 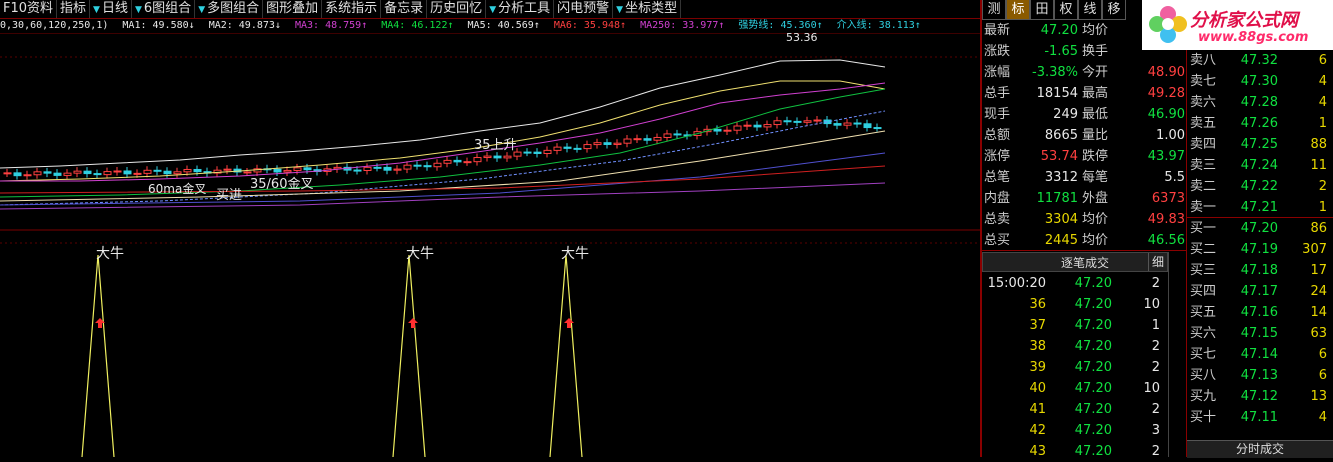 What do you see at coordinates (1155, 430) in the screenshot?
I see `tick-volume: 3` at bounding box center [1155, 430].